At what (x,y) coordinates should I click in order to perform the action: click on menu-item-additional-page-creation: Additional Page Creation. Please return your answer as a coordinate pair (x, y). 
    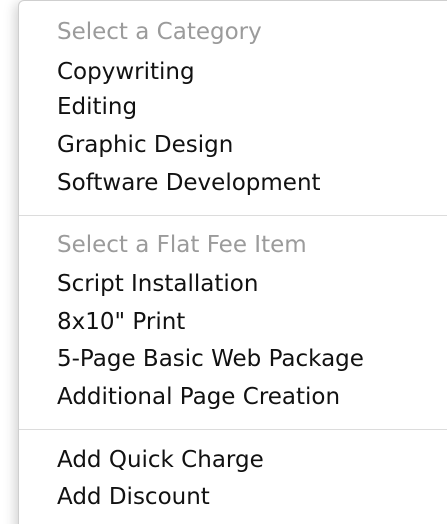
    Looking at the image, I should click on (198, 397).